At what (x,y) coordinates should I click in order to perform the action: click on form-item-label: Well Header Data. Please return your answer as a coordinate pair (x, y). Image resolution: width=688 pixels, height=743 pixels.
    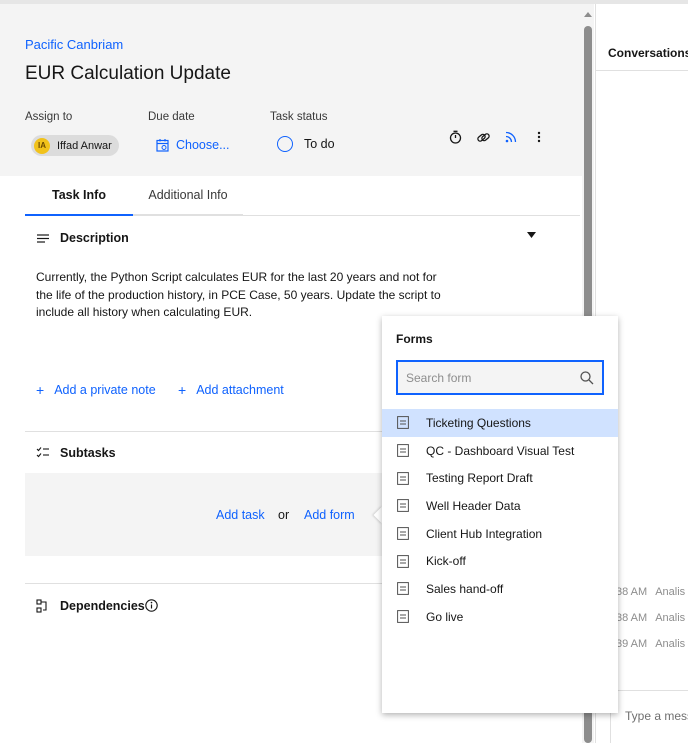
    Looking at the image, I should click on (473, 505).